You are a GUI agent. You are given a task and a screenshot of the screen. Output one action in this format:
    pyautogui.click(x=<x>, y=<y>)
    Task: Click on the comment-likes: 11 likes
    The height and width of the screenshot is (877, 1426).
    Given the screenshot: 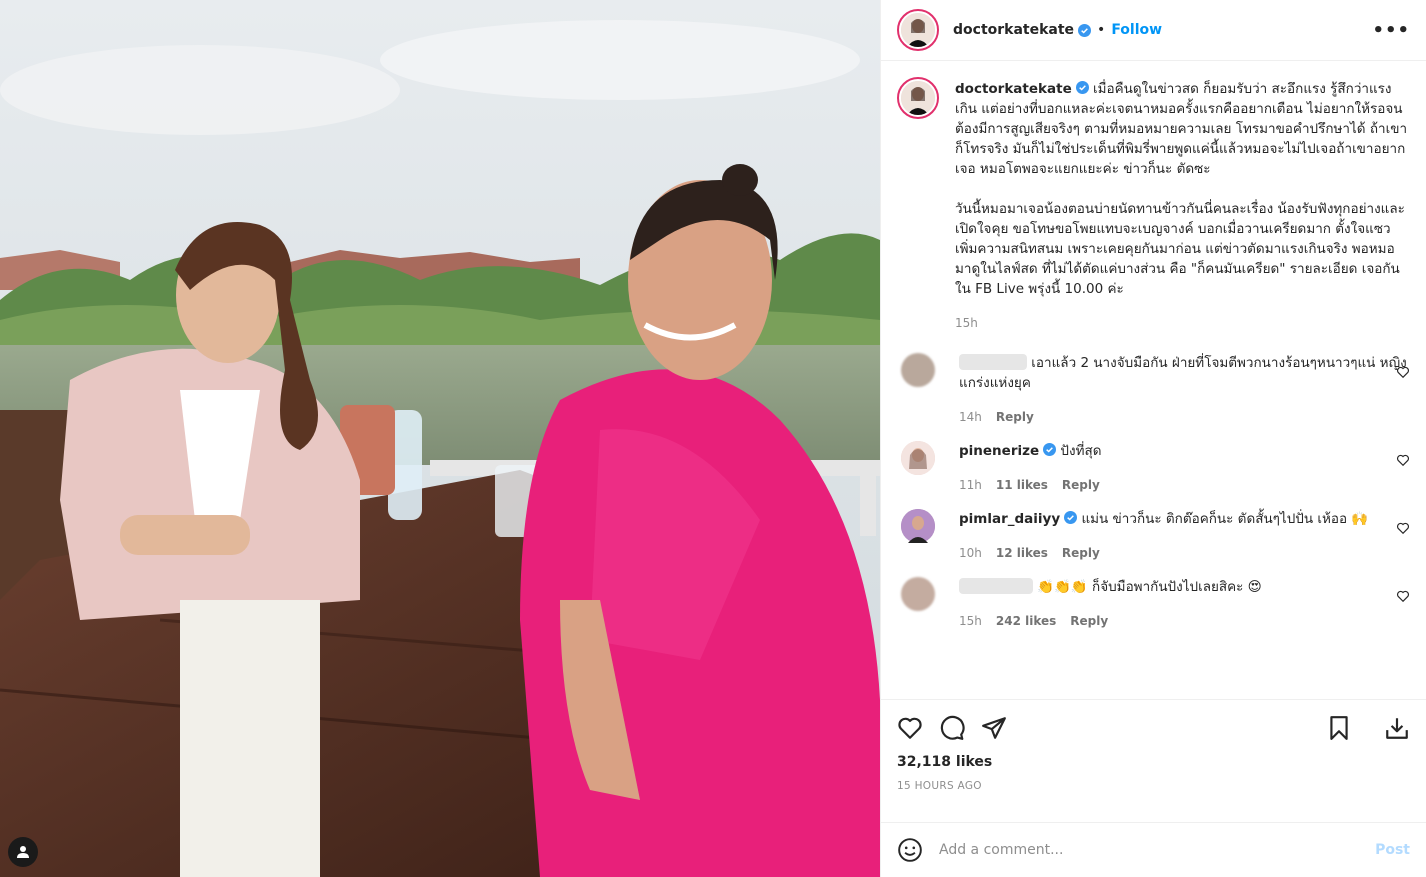 What is the action you would take?
    pyautogui.click(x=1022, y=485)
    